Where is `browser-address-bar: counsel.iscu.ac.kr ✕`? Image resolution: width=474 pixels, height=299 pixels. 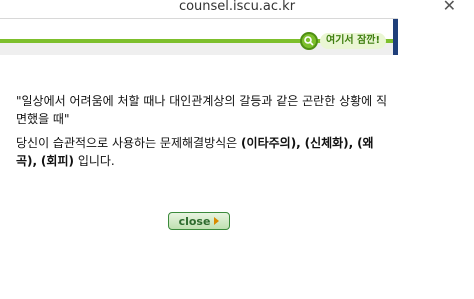
browser-address-bar: counsel.iscu.ac.kr ✕ is located at coordinates (237, 9).